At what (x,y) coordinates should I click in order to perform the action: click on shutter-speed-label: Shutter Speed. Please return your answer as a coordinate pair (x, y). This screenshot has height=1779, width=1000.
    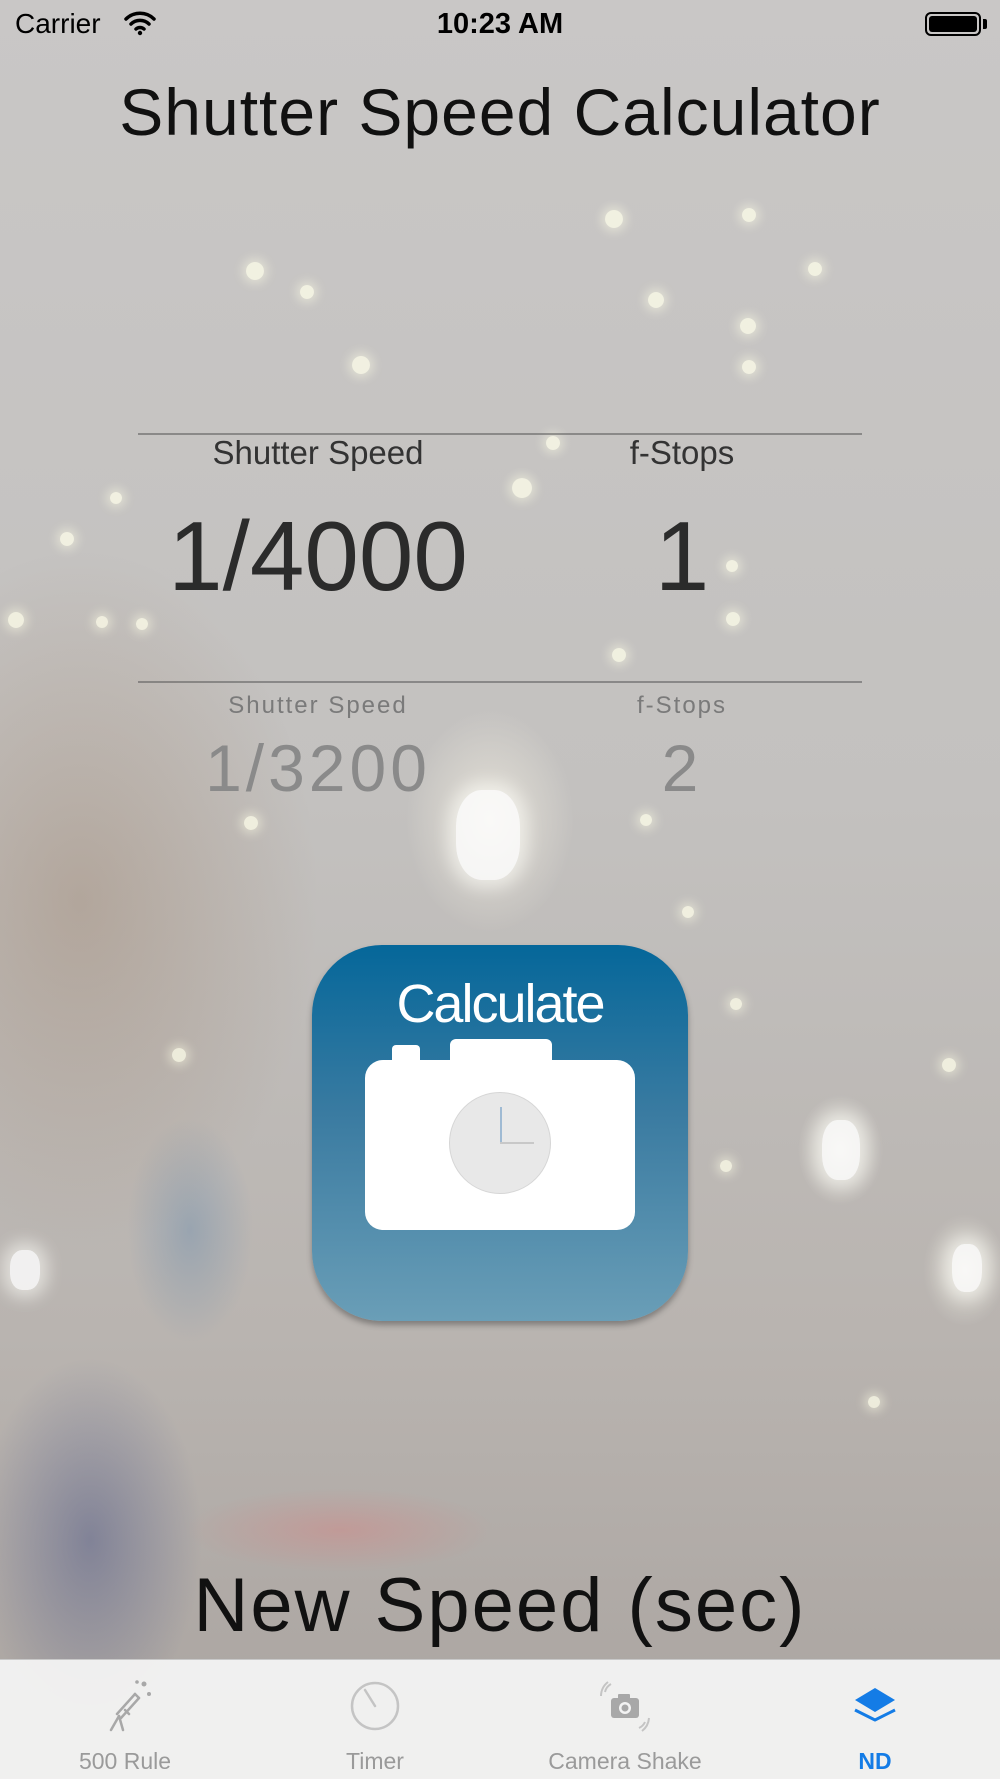
    Looking at the image, I should click on (318, 452).